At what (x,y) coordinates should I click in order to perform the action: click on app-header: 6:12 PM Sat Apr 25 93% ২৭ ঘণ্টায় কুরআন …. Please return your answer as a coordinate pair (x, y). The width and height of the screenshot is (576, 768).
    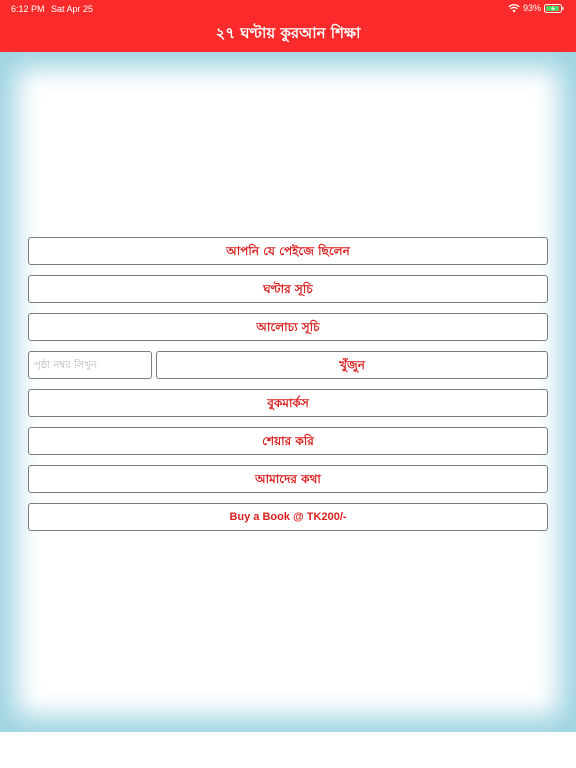
    Looking at the image, I should click on (288, 26).